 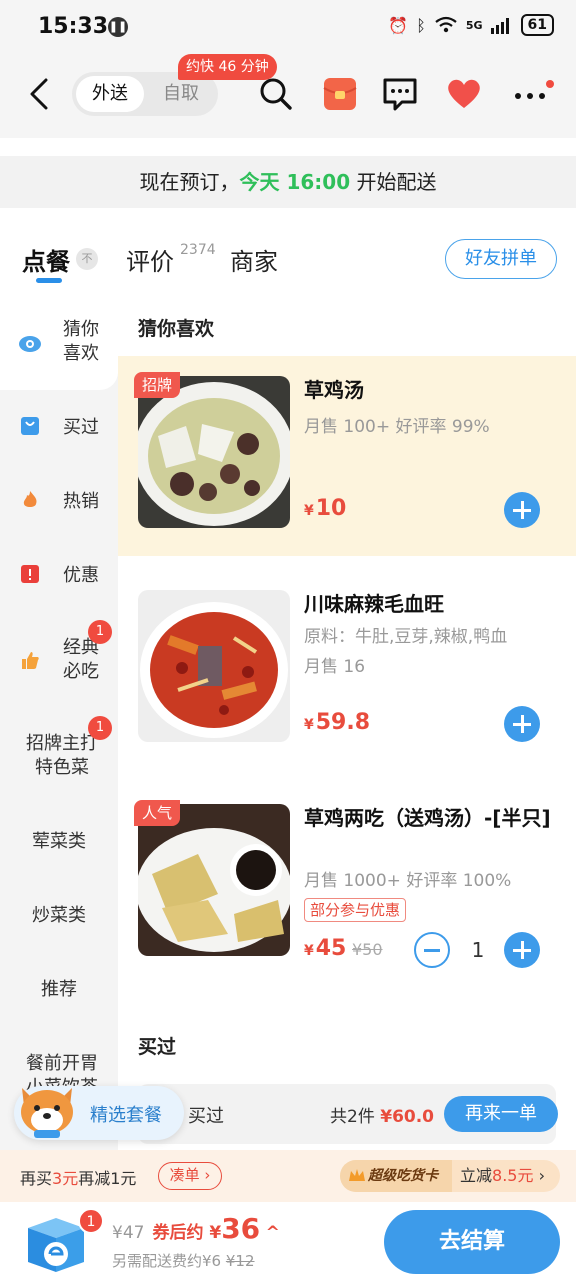 What do you see at coordinates (273, 1233) in the screenshot?
I see `chevron-up-icon: ^` at bounding box center [273, 1233].